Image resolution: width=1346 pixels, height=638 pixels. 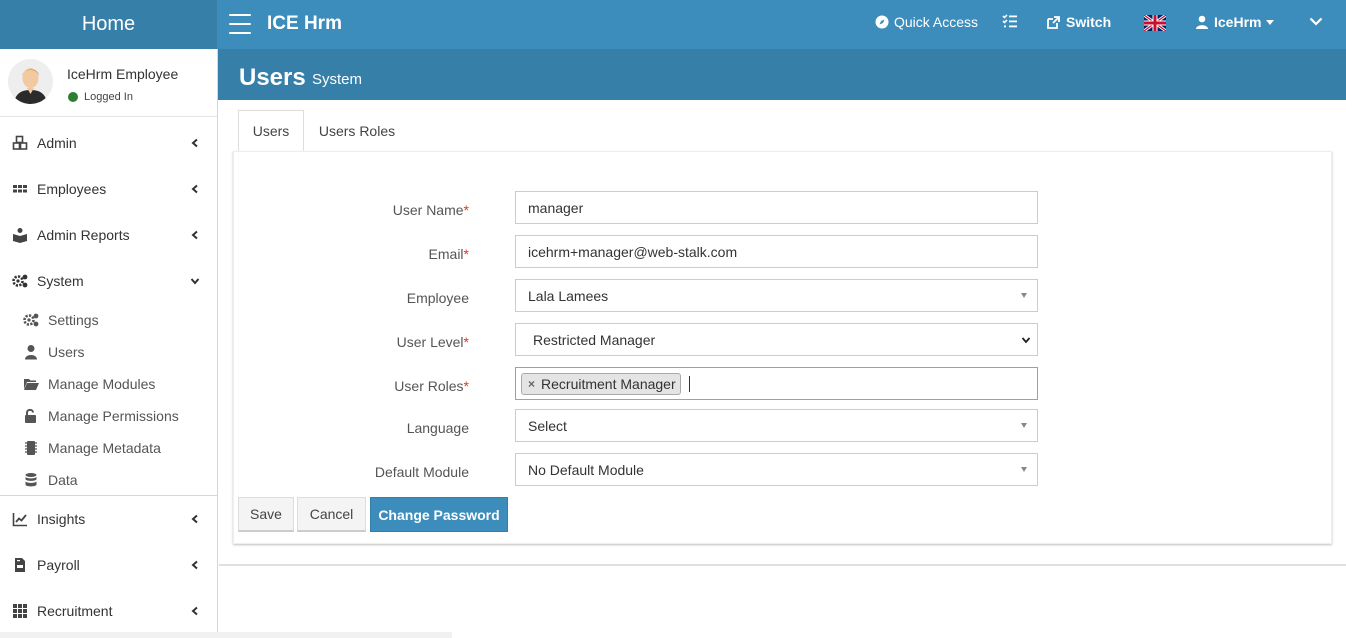 I want to click on default-module-select: No Default Module, so click(x=776, y=469).